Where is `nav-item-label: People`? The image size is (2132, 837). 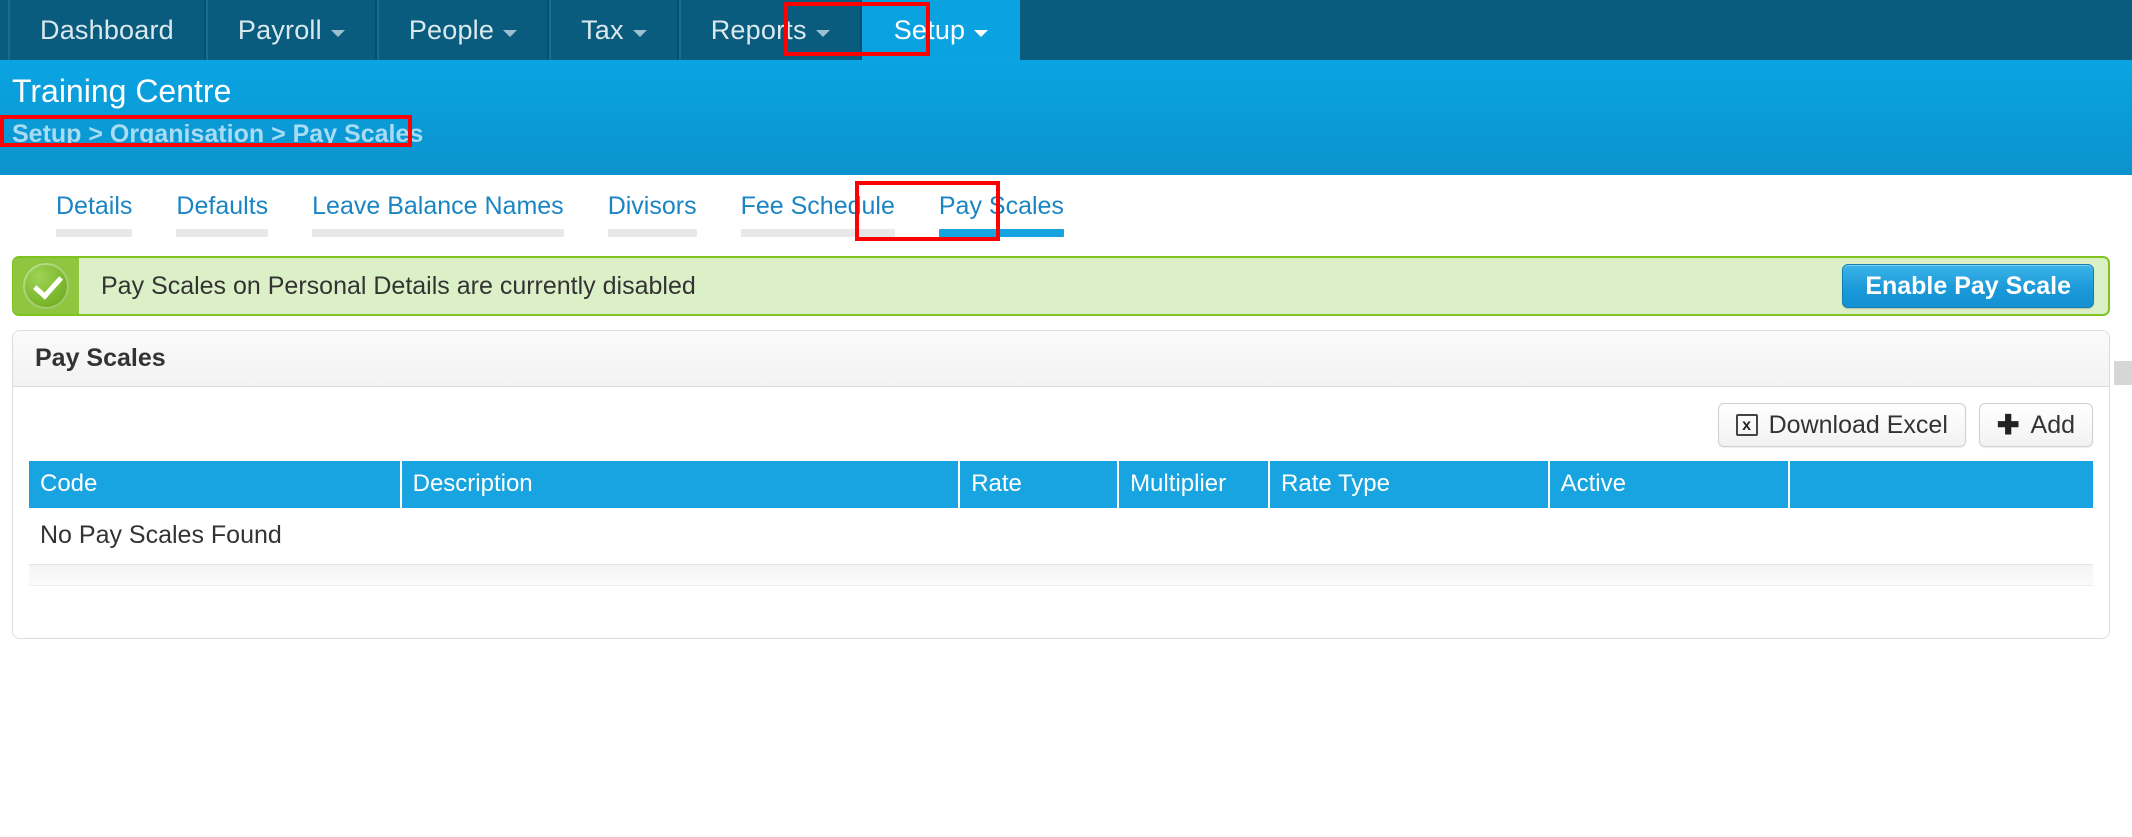
nav-item-label: People is located at coordinates (451, 29).